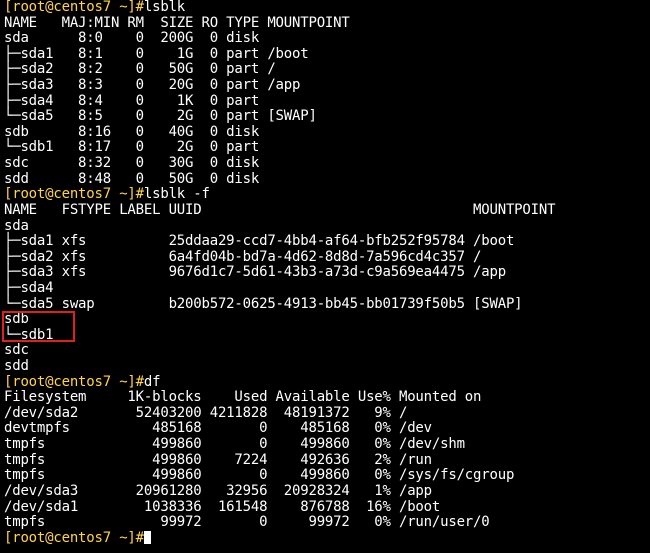 The width and height of the screenshot is (650, 553). What do you see at coordinates (176, 194) in the screenshot?
I see `command-text: lsblk -f` at bounding box center [176, 194].